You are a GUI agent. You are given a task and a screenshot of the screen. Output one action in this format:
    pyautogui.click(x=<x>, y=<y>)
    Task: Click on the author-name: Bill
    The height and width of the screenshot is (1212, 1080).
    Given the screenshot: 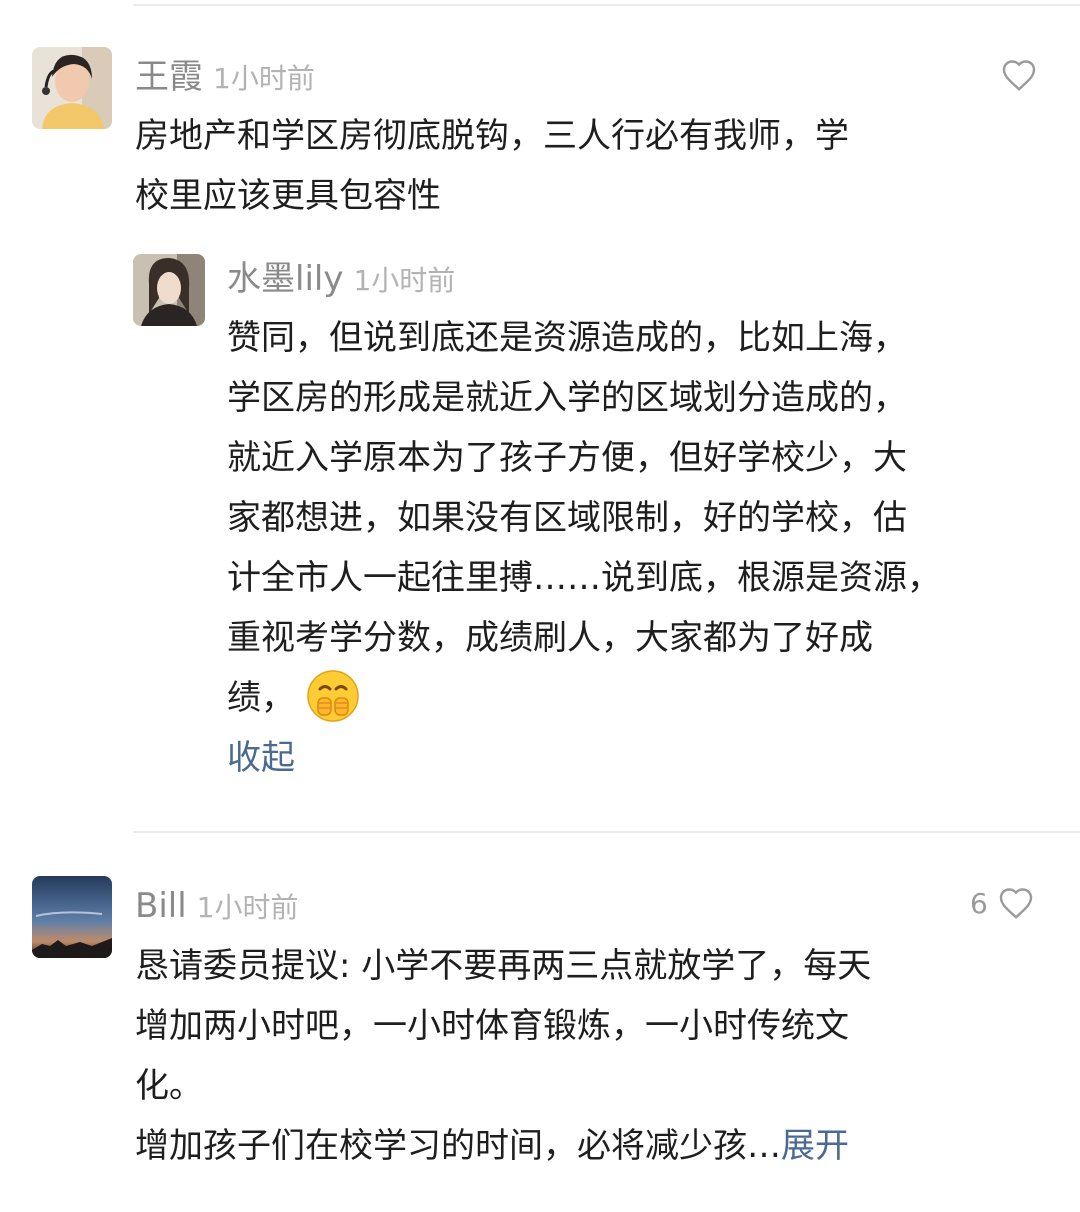 What is the action you would take?
    pyautogui.click(x=161, y=906)
    